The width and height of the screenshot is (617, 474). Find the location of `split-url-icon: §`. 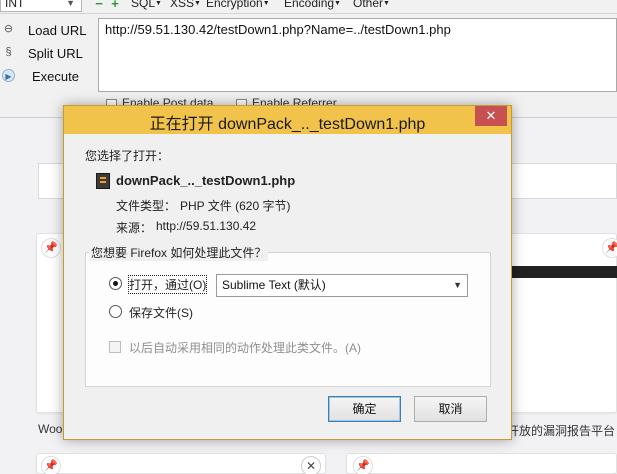

split-url-icon: § is located at coordinates (8, 52).